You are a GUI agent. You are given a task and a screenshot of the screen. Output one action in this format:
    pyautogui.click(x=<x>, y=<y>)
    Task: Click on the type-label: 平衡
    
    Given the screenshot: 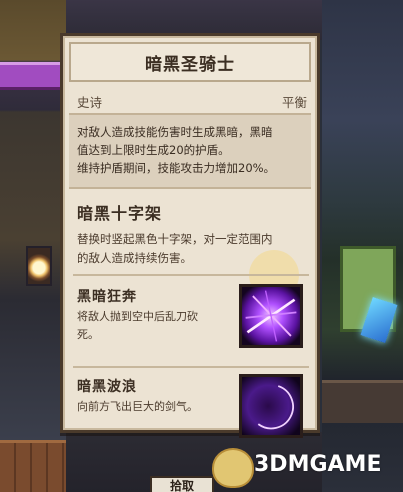 What is the action you would take?
    pyautogui.click(x=294, y=102)
    